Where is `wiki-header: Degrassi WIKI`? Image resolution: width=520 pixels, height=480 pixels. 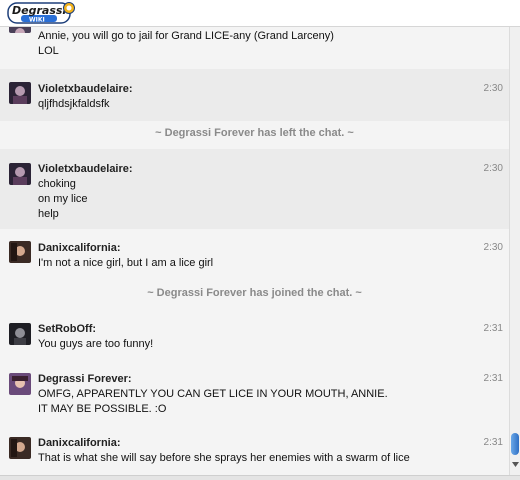 wiki-header: Degrassi WIKI is located at coordinates (260, 13).